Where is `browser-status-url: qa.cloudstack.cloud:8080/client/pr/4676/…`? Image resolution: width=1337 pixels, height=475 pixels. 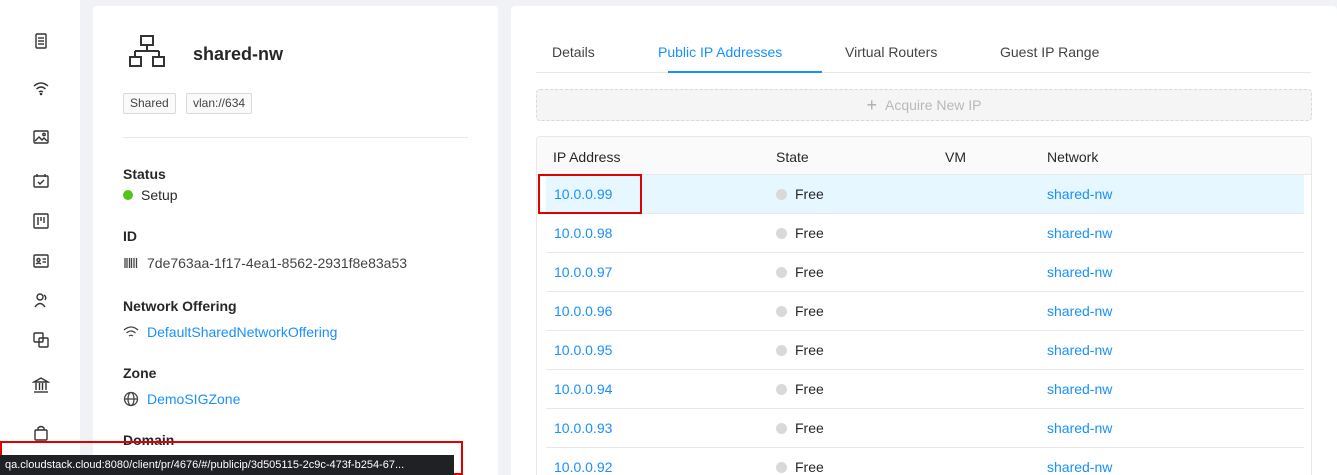
browser-status-url: qa.cloudstack.cloud:8080/client/pr/4676/… is located at coordinates (227, 465).